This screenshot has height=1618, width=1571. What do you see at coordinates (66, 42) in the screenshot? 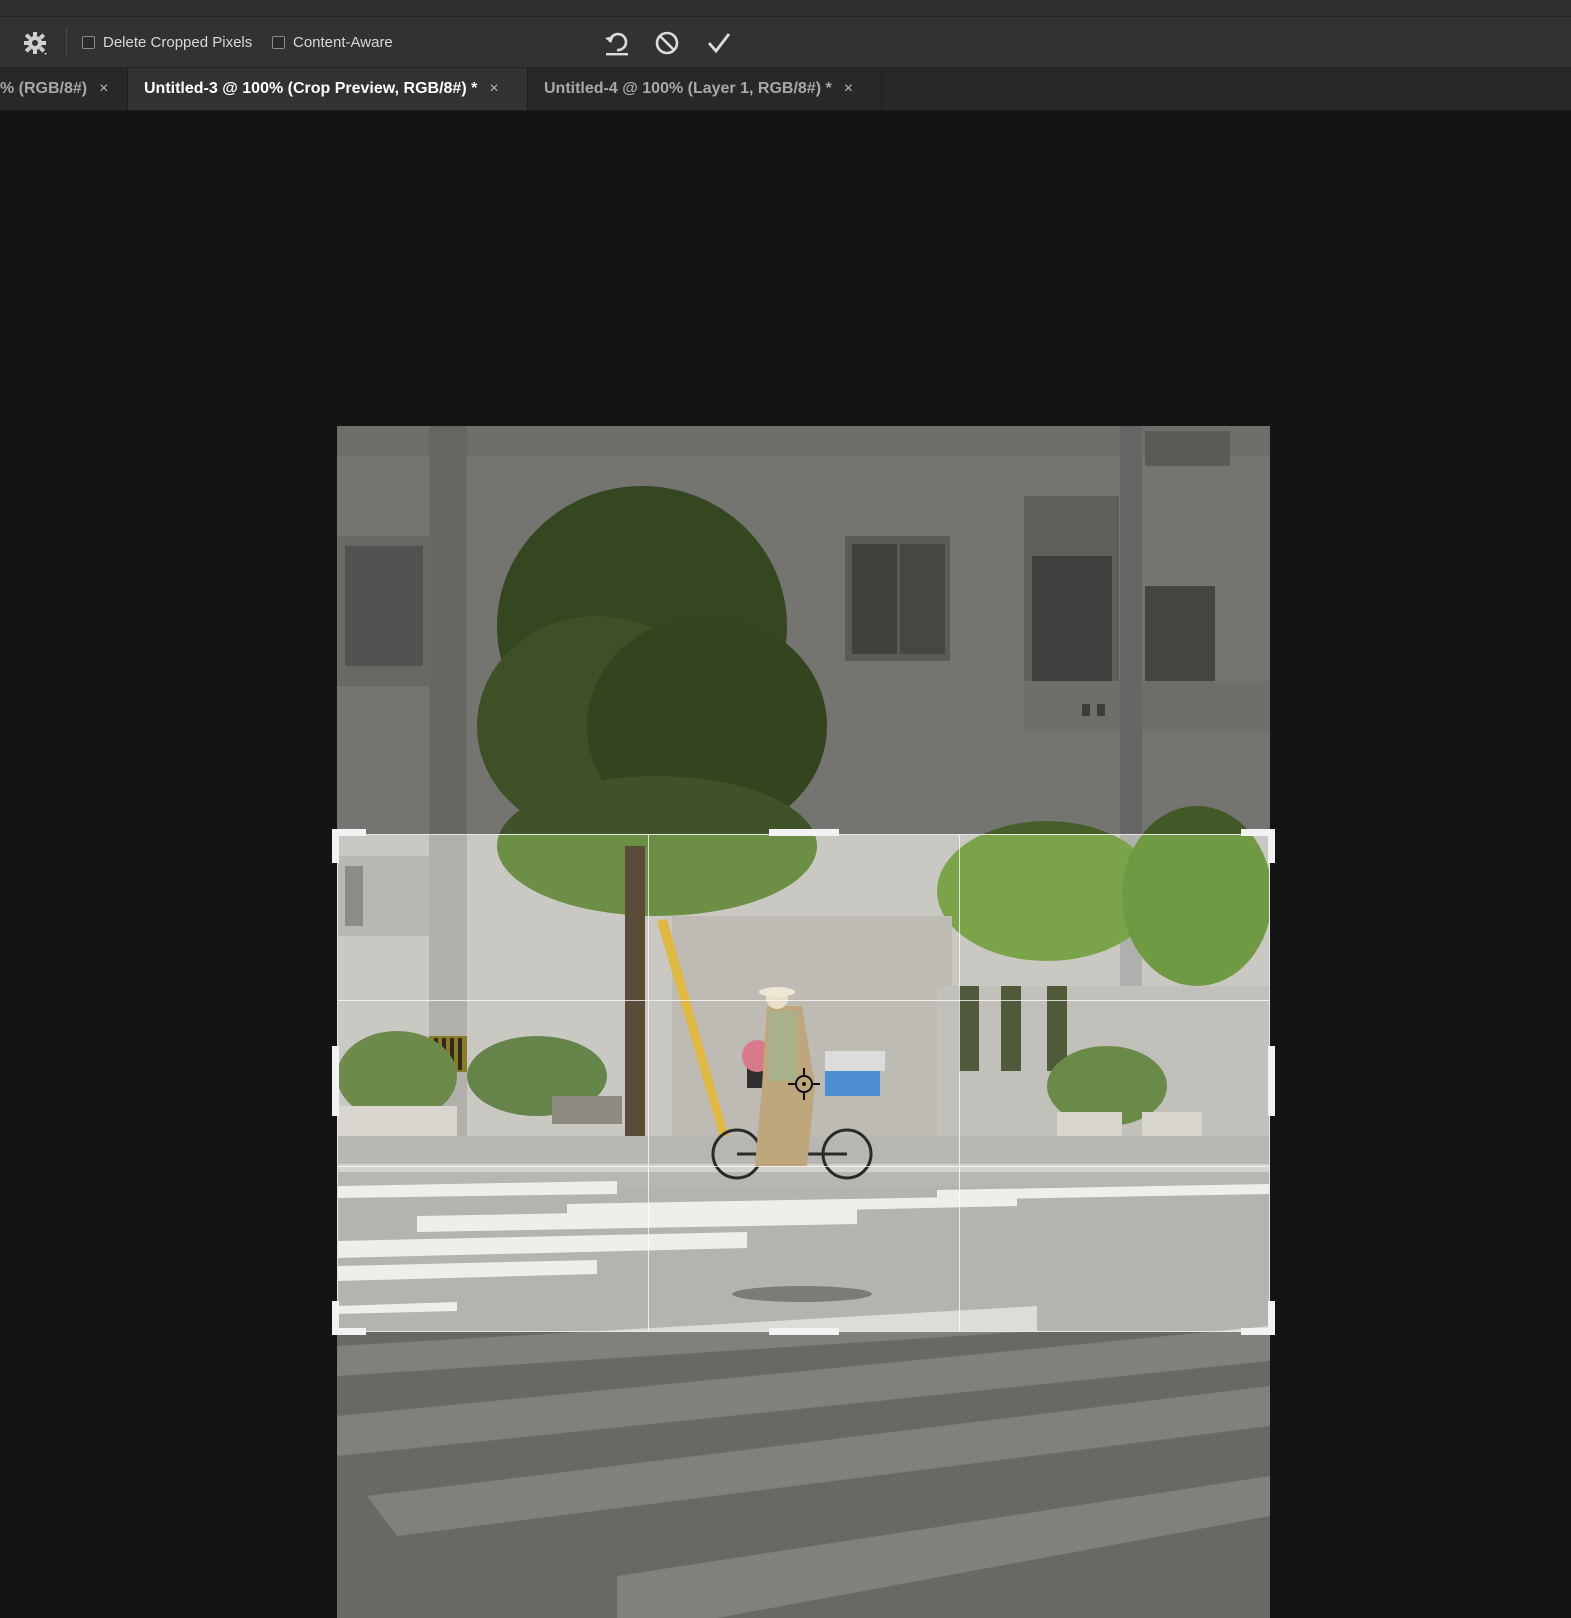
I see `options-separator` at bounding box center [66, 42].